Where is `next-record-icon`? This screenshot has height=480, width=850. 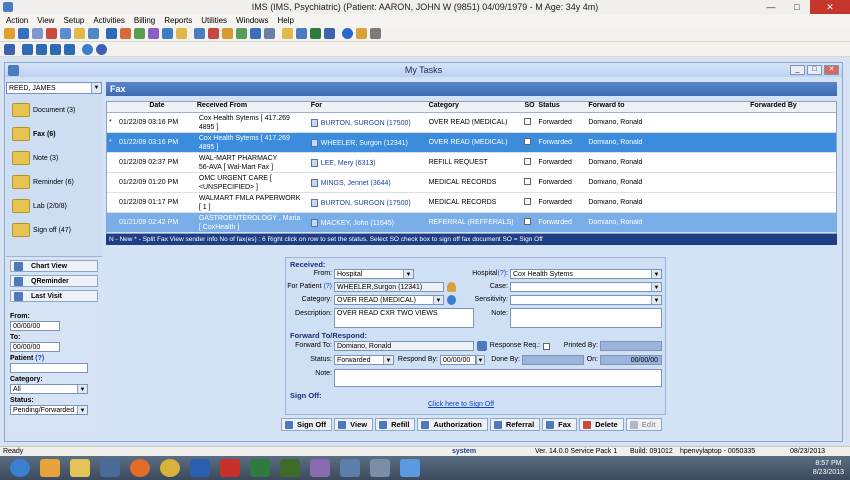
next-record-icon is located at coordinates (55, 49).